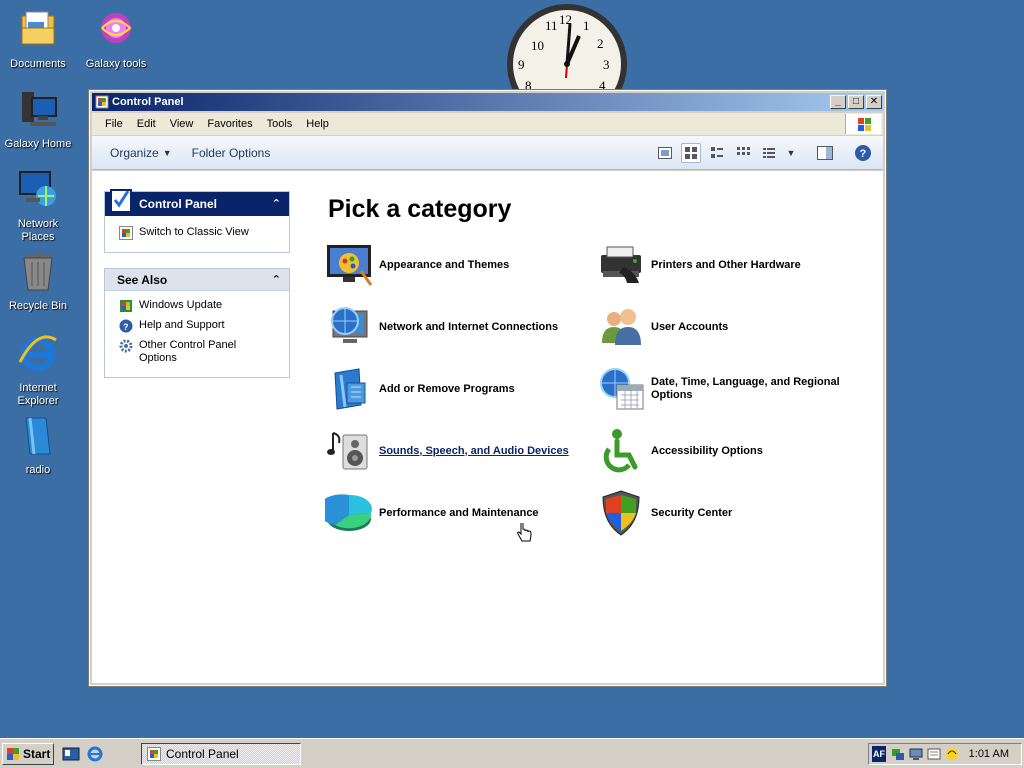 The width and height of the screenshot is (1024, 768). What do you see at coordinates (444, 264) in the screenshot?
I see `category-label: Appearance and Themes` at bounding box center [444, 264].